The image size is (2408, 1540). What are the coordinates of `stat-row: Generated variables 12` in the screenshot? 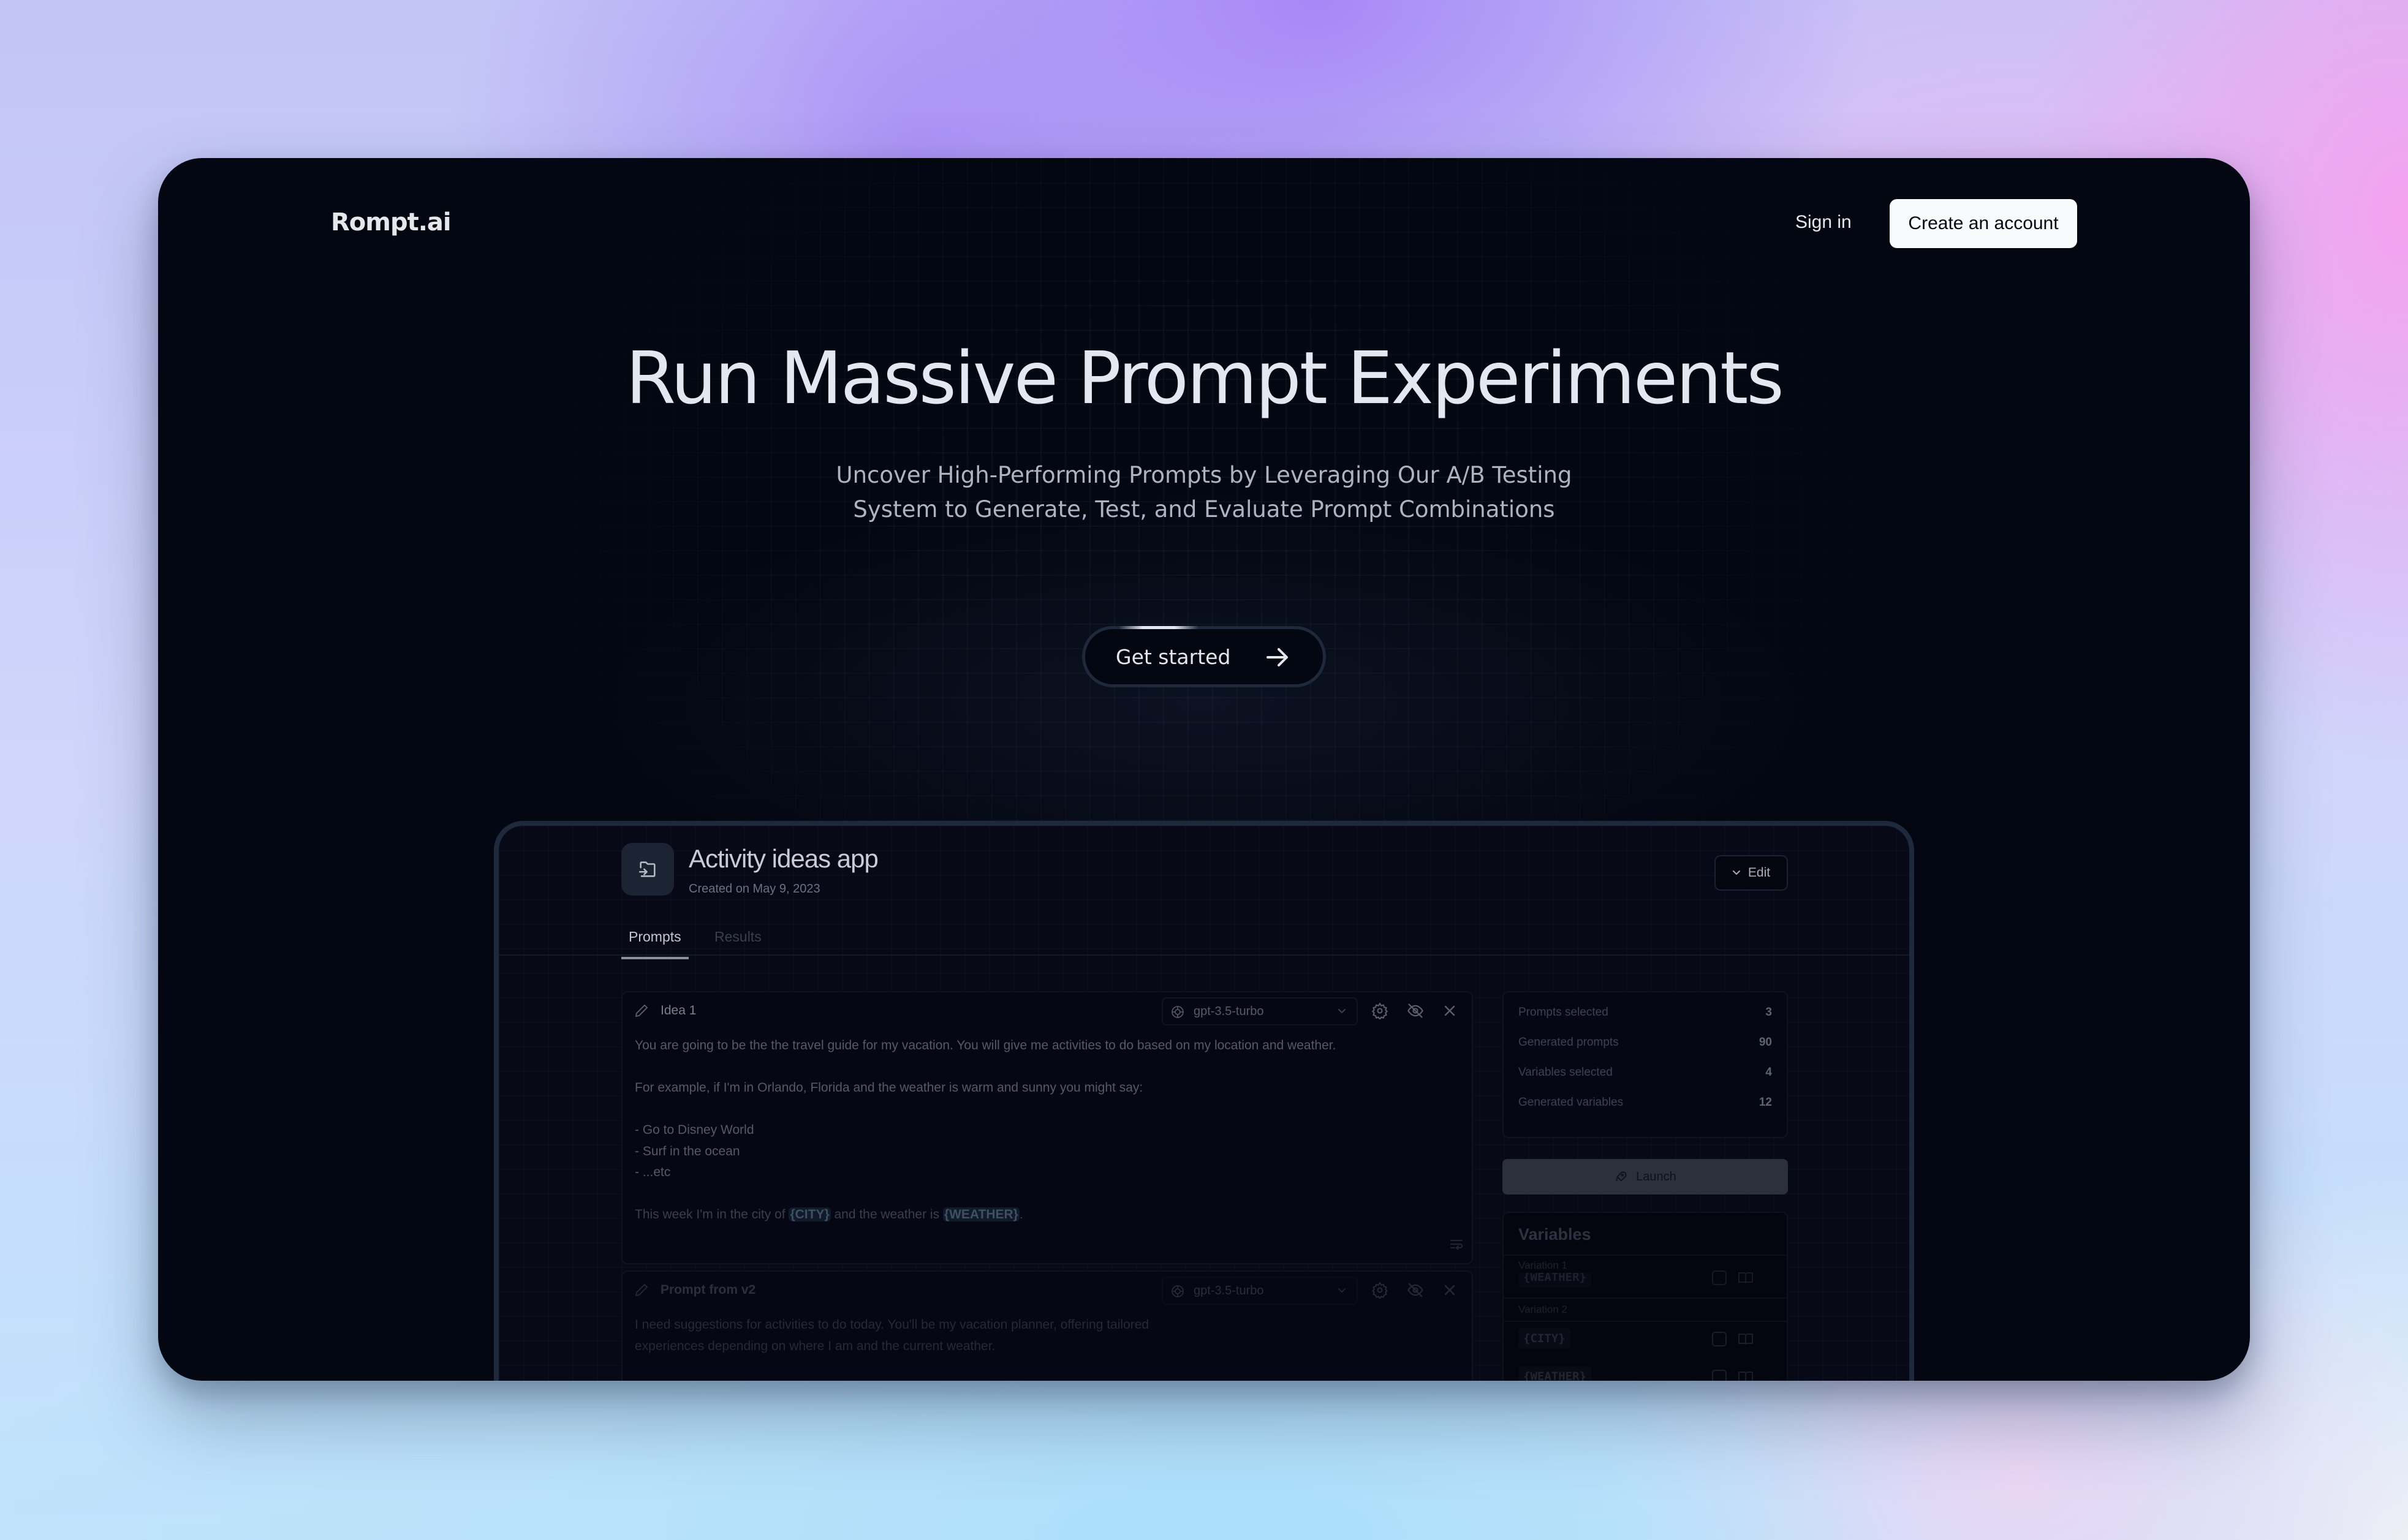 It's located at (1645, 1111).